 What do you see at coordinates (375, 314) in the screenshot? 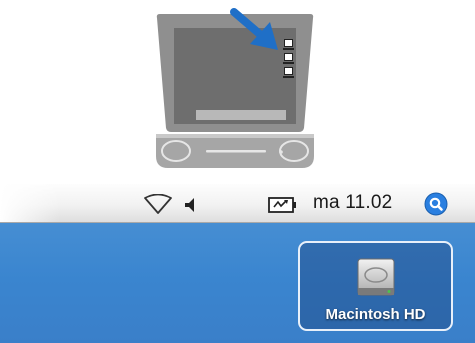
I see `macintosh-hd-label: Macintosh HD` at bounding box center [375, 314].